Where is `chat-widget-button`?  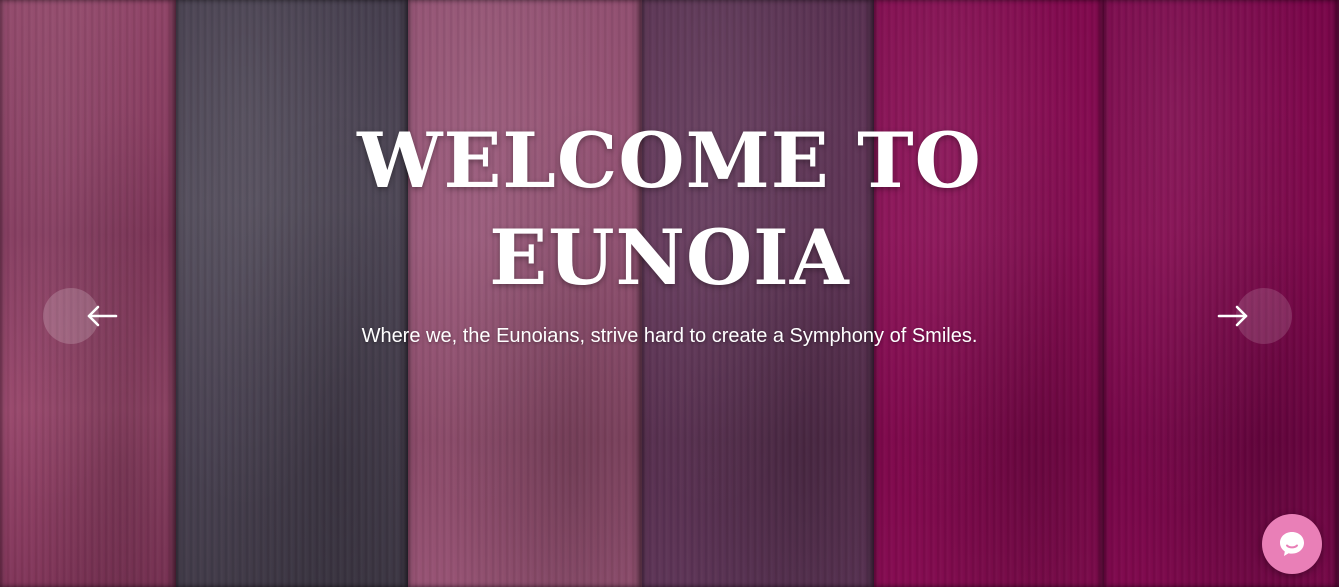 chat-widget-button is located at coordinates (1292, 544).